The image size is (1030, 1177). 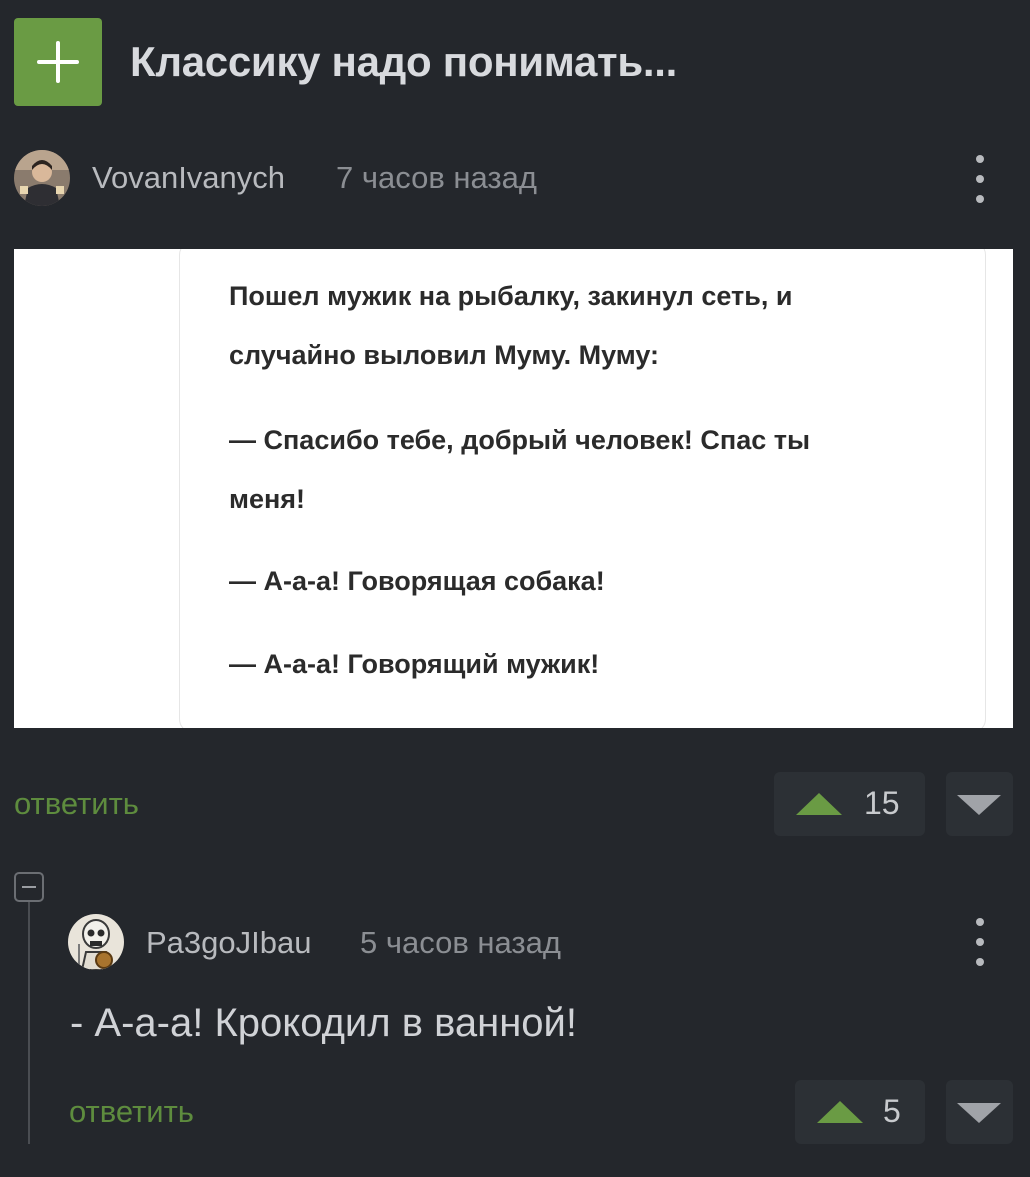 I want to click on comment-timestamp: 5 часов назад, so click(x=460, y=943).